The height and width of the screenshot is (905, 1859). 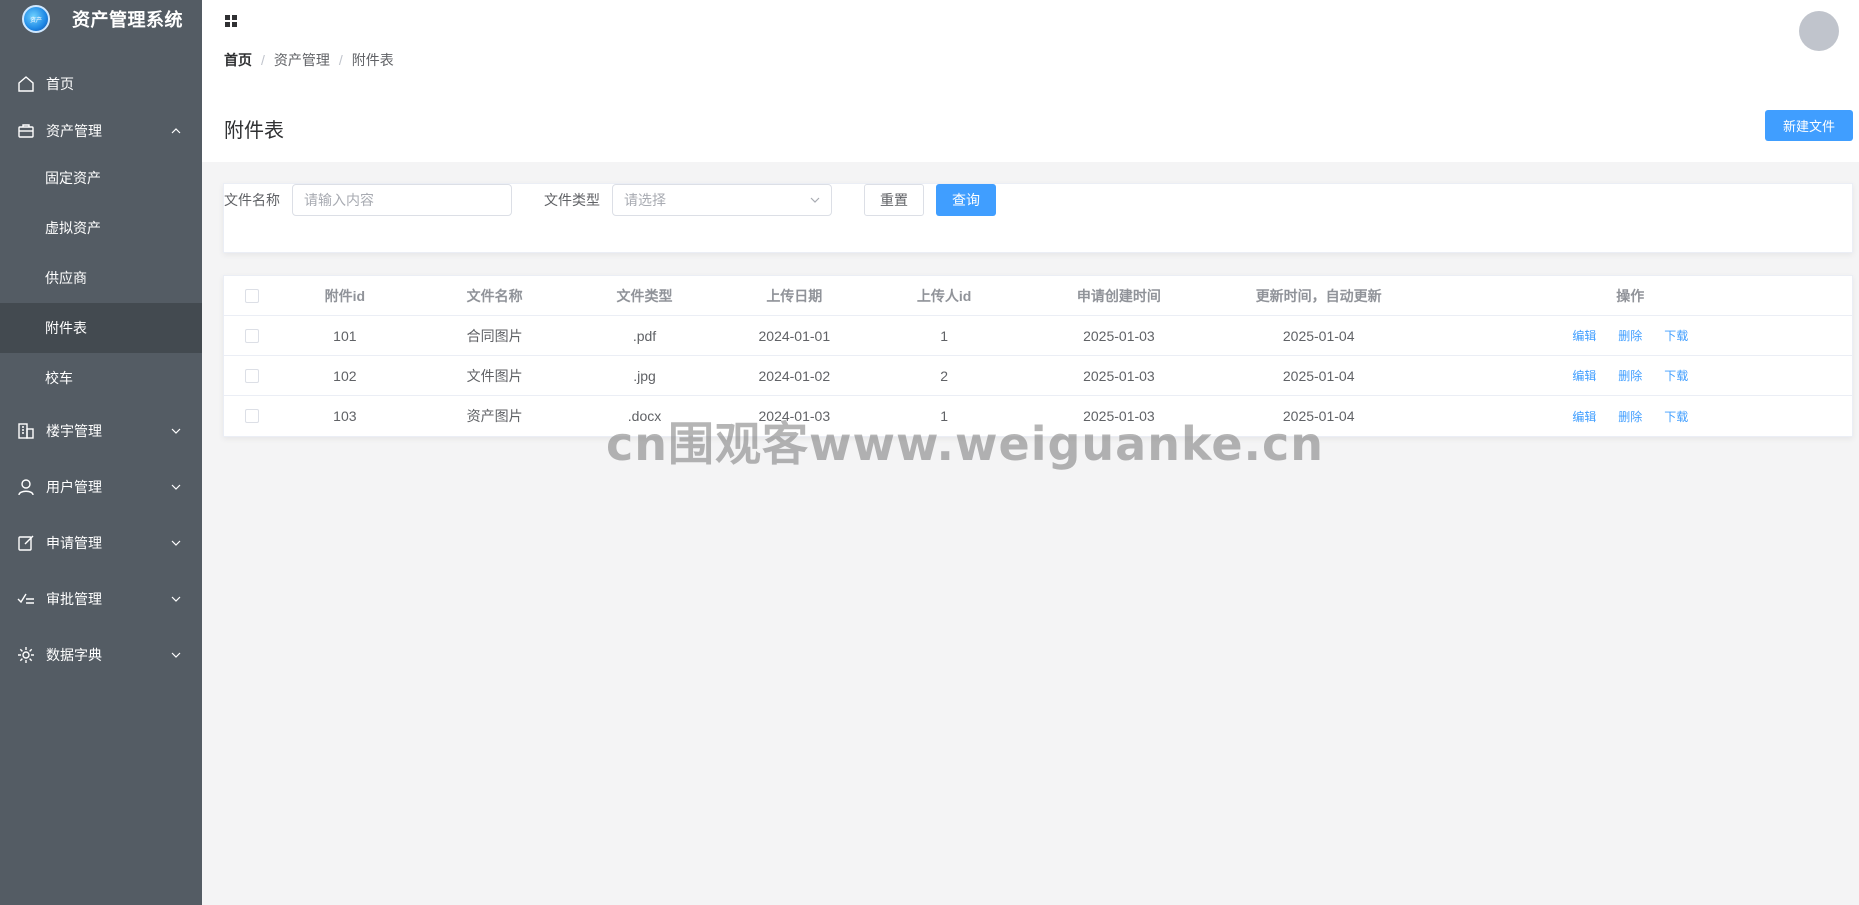 What do you see at coordinates (345, 416) in the screenshot?
I see `cell-id: 103` at bounding box center [345, 416].